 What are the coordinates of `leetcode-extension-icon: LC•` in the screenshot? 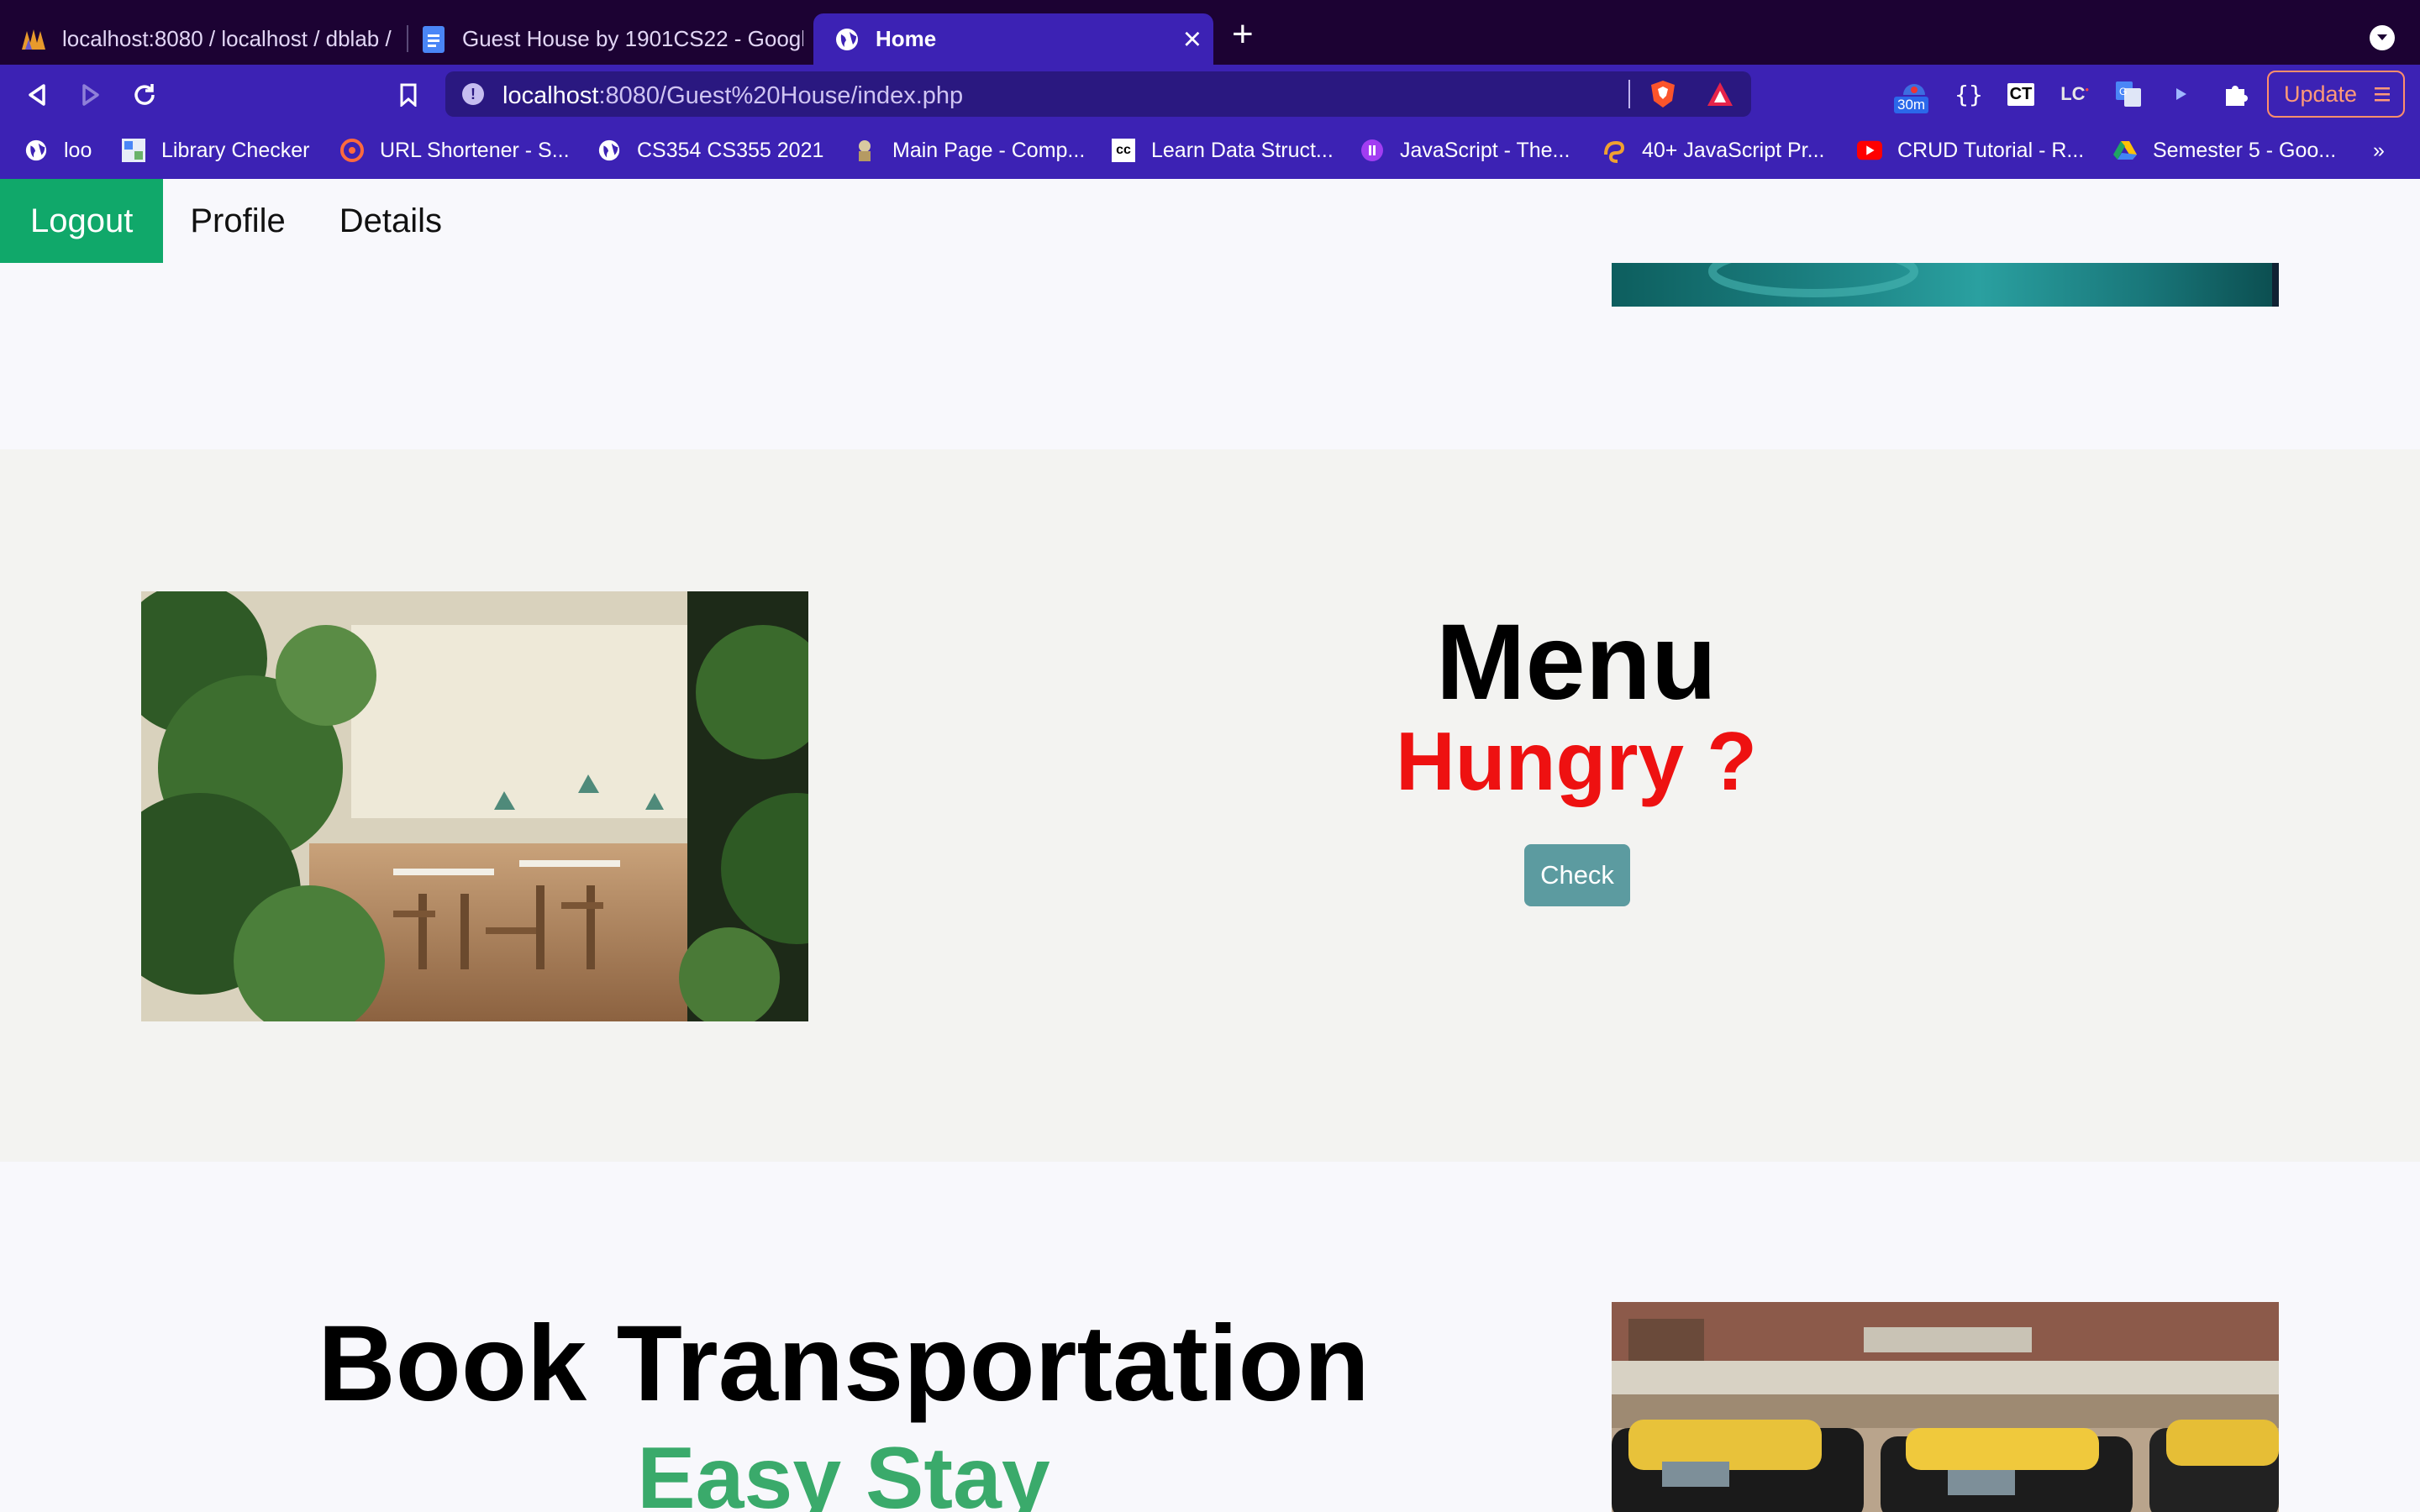 It's located at (2075, 94).